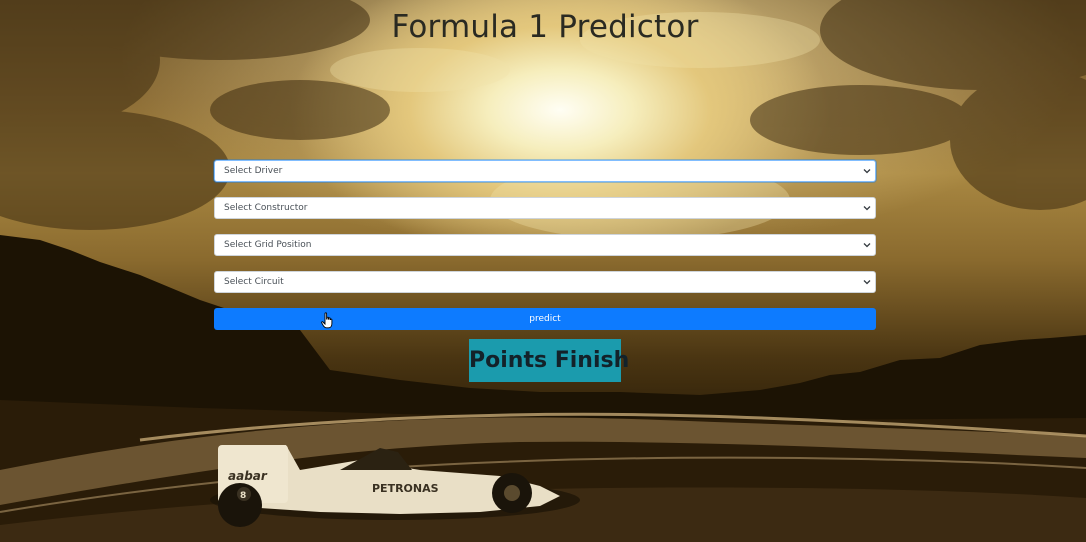 Image resolution: width=1086 pixels, height=542 pixels. I want to click on driver-select-wrapper: Select Driver, so click(545, 171).